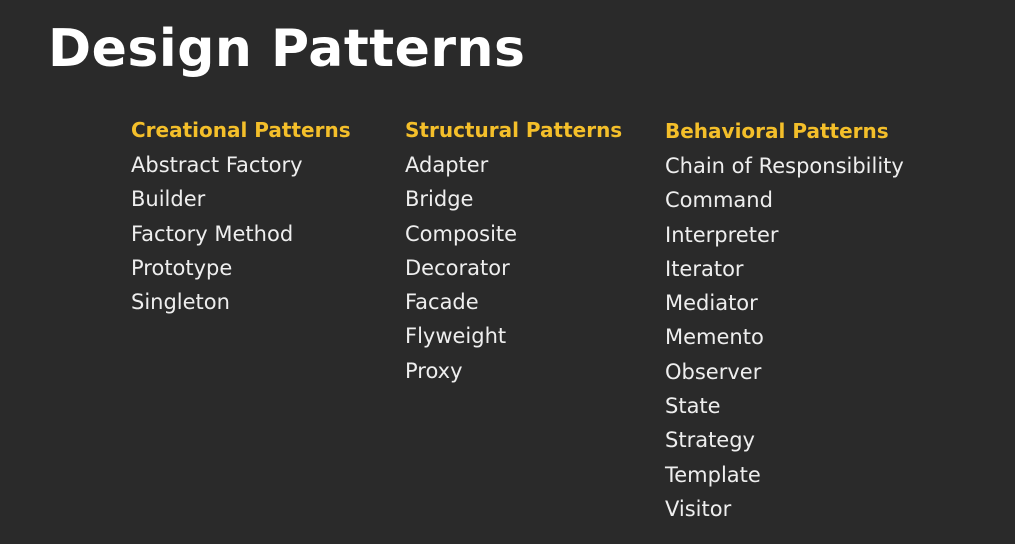  What do you see at coordinates (456, 336) in the screenshot?
I see `list-item: Flyweight` at bounding box center [456, 336].